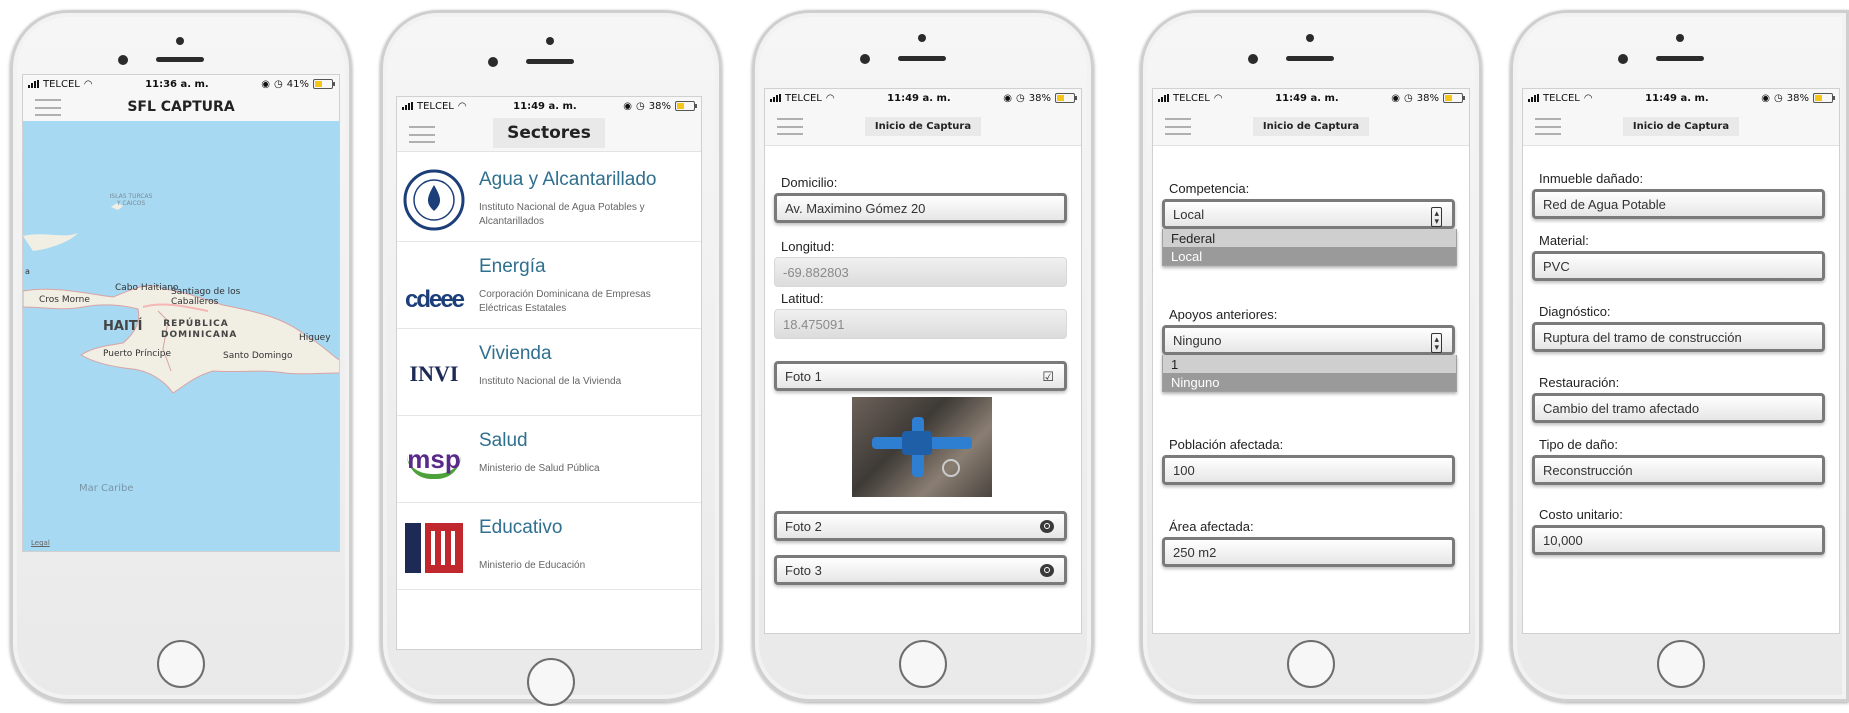 This screenshot has width=1849, height=713. Describe the element at coordinates (920, 376) in the screenshot. I see `foto1-field: Foto 1 ☑` at that location.